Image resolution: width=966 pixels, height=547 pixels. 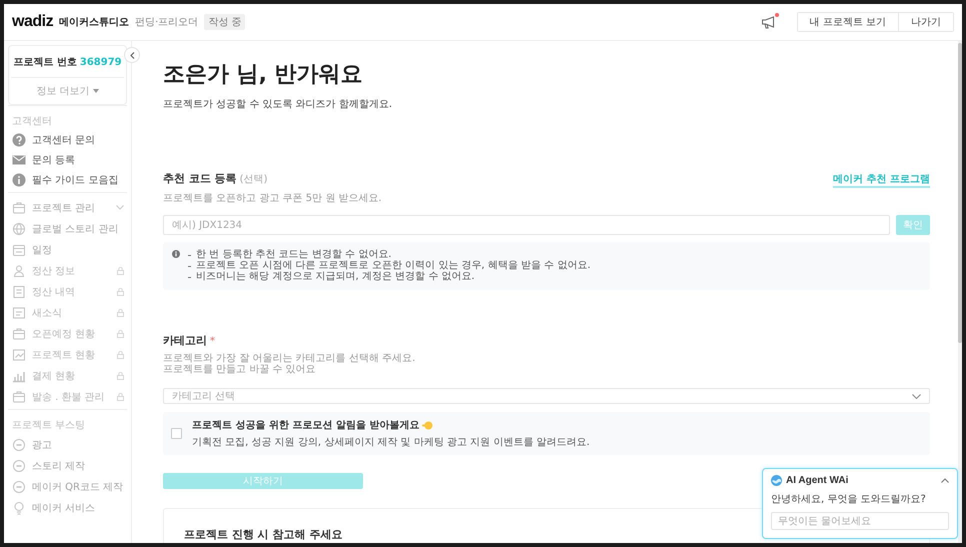 I want to click on notice-text: 비즈머니는 해당 계정으로 지급되며, 계정은 변경할 수 없어요., so click(x=335, y=277).